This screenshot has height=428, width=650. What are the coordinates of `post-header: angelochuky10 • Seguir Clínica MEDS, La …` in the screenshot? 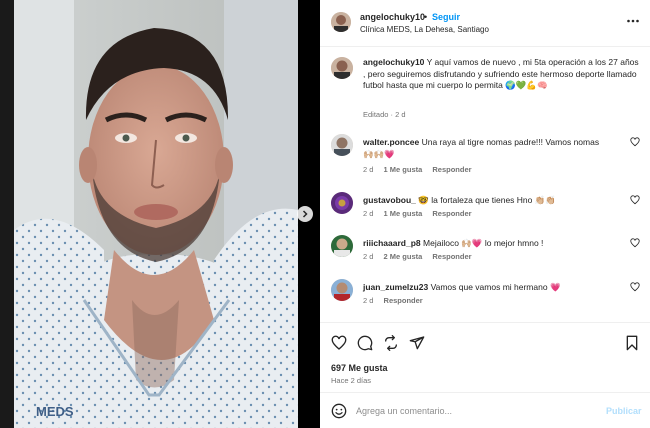 It's located at (485, 23).